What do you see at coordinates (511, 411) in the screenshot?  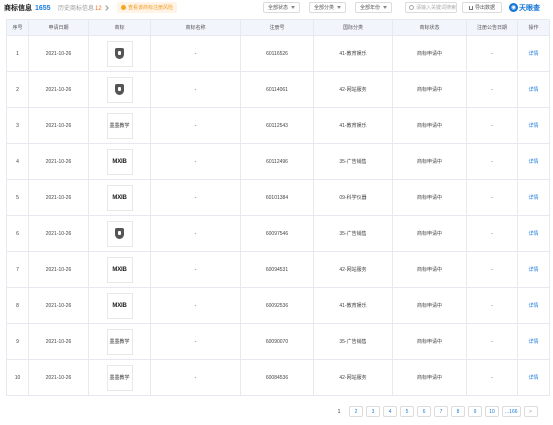 I see `page-button: ...166` at bounding box center [511, 411].